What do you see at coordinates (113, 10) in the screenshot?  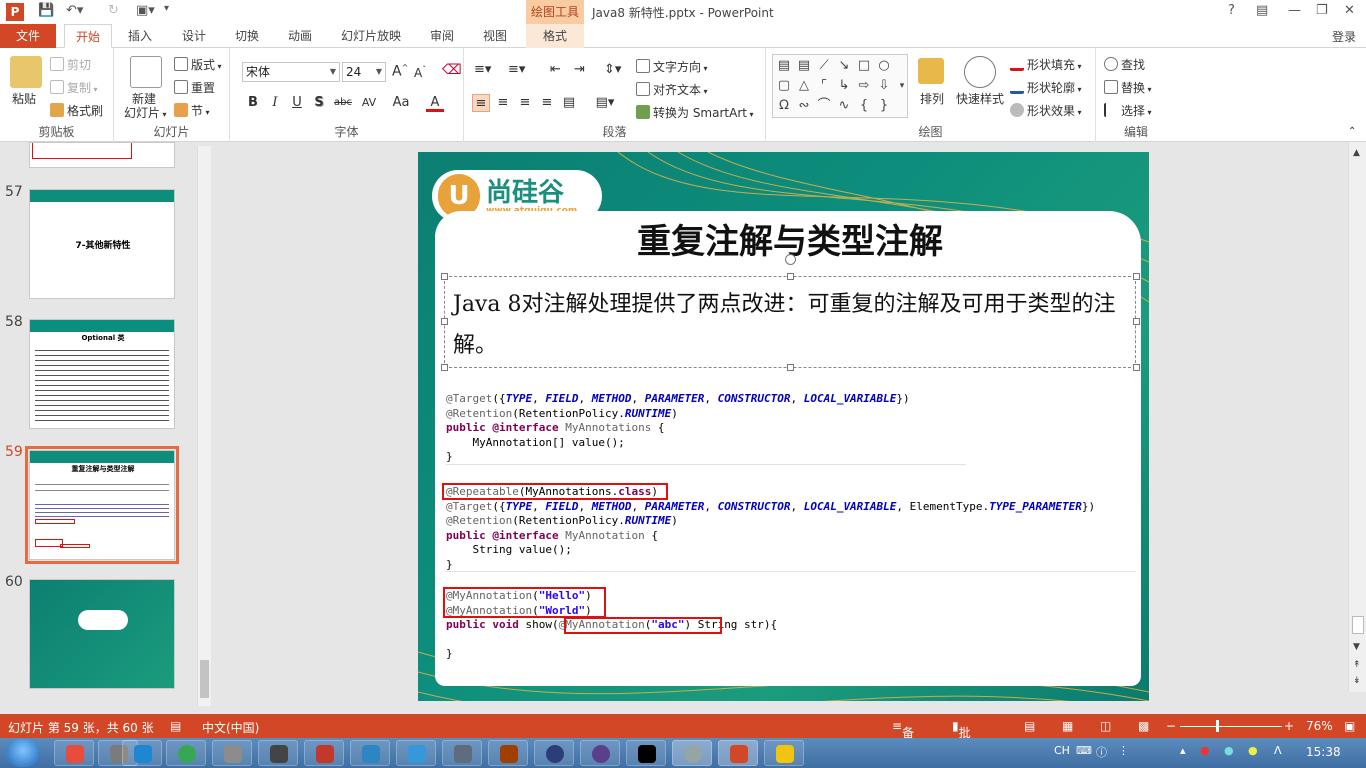 I see `redo-icon: ↻` at bounding box center [113, 10].